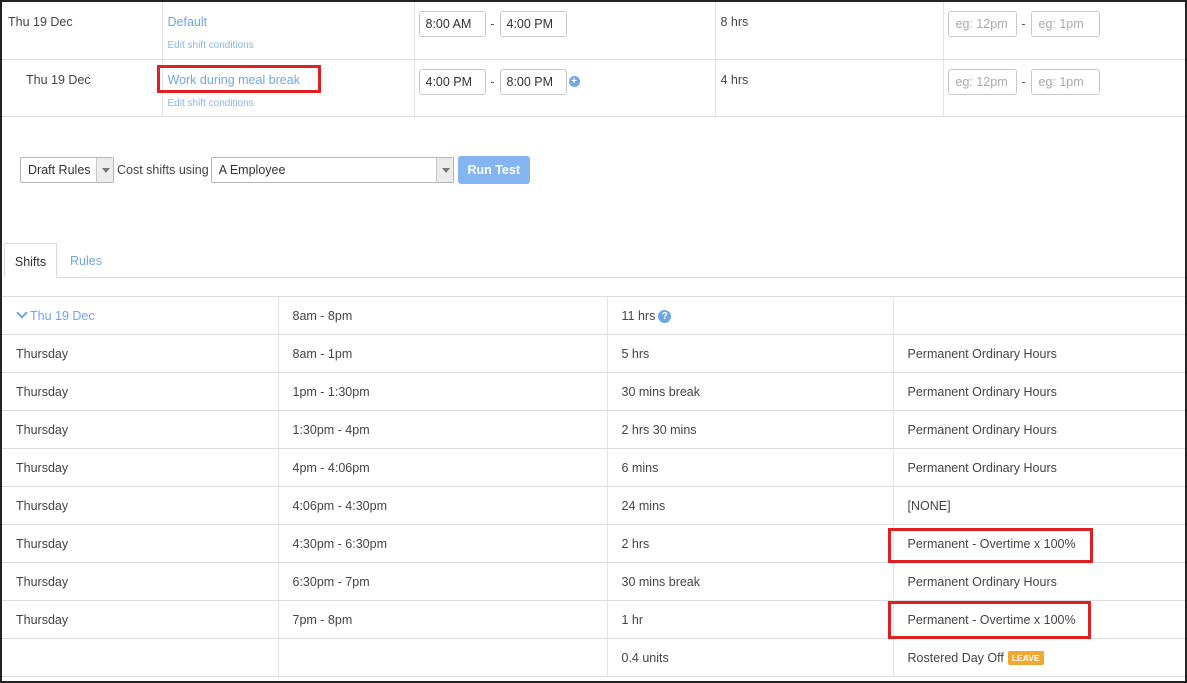 The height and width of the screenshot is (683, 1187). Describe the element at coordinates (1025, 657) in the screenshot. I see `leave-badge: LEAVE` at that location.